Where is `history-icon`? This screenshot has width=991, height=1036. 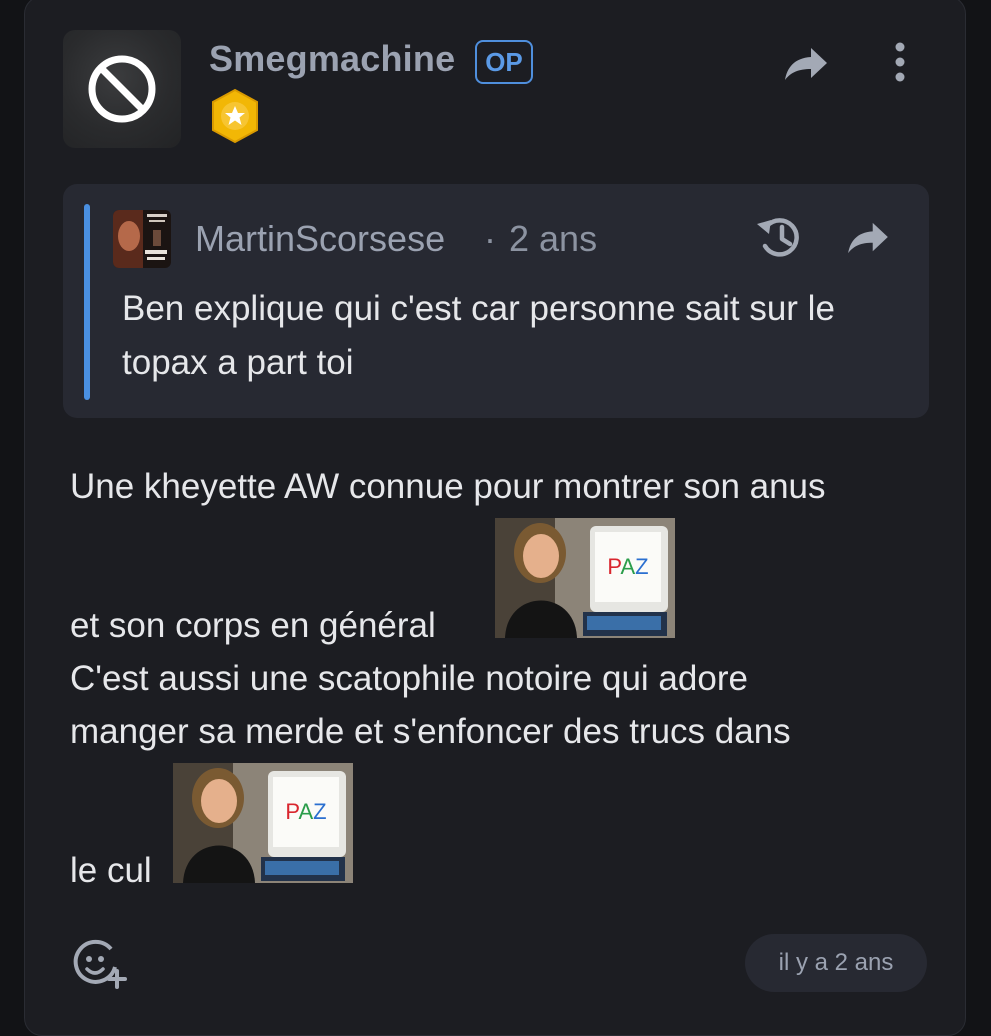 history-icon is located at coordinates (778, 237).